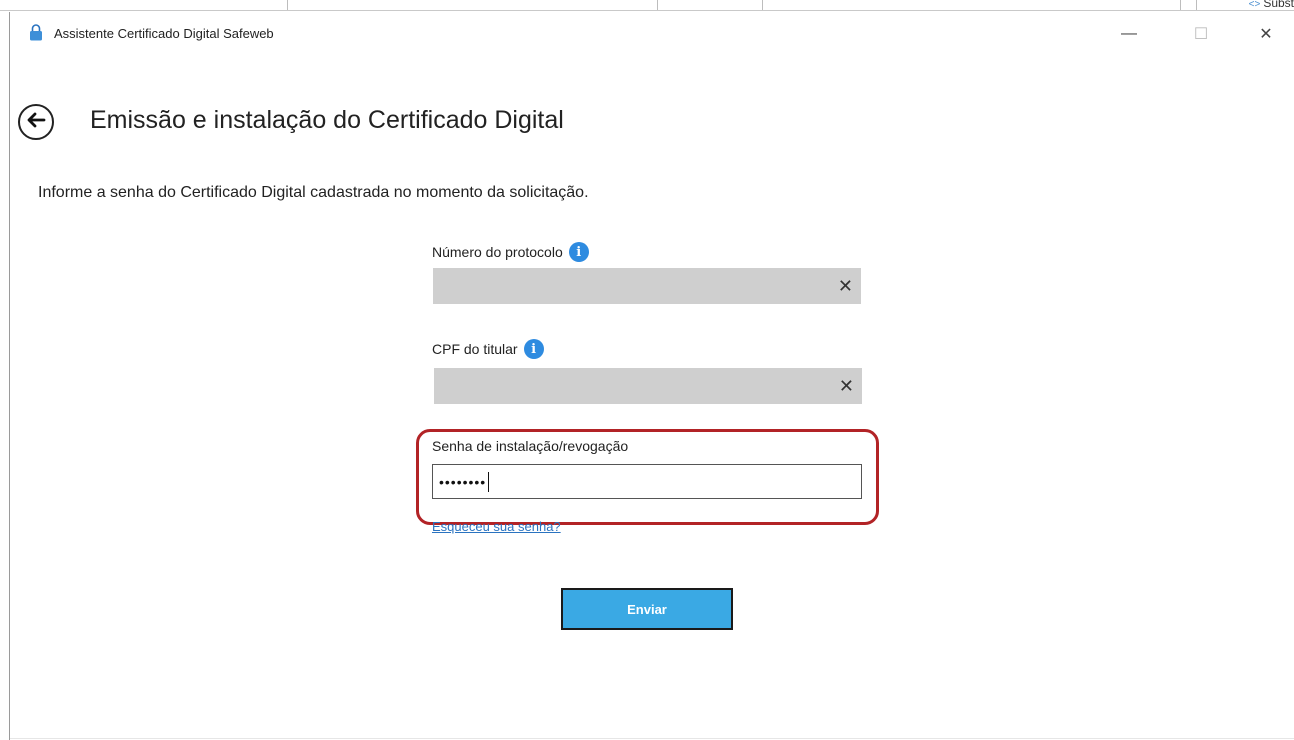 Image resolution: width=1294 pixels, height=740 pixels. Describe the element at coordinates (648, 386) in the screenshot. I see `cpf-input: ✕` at that location.